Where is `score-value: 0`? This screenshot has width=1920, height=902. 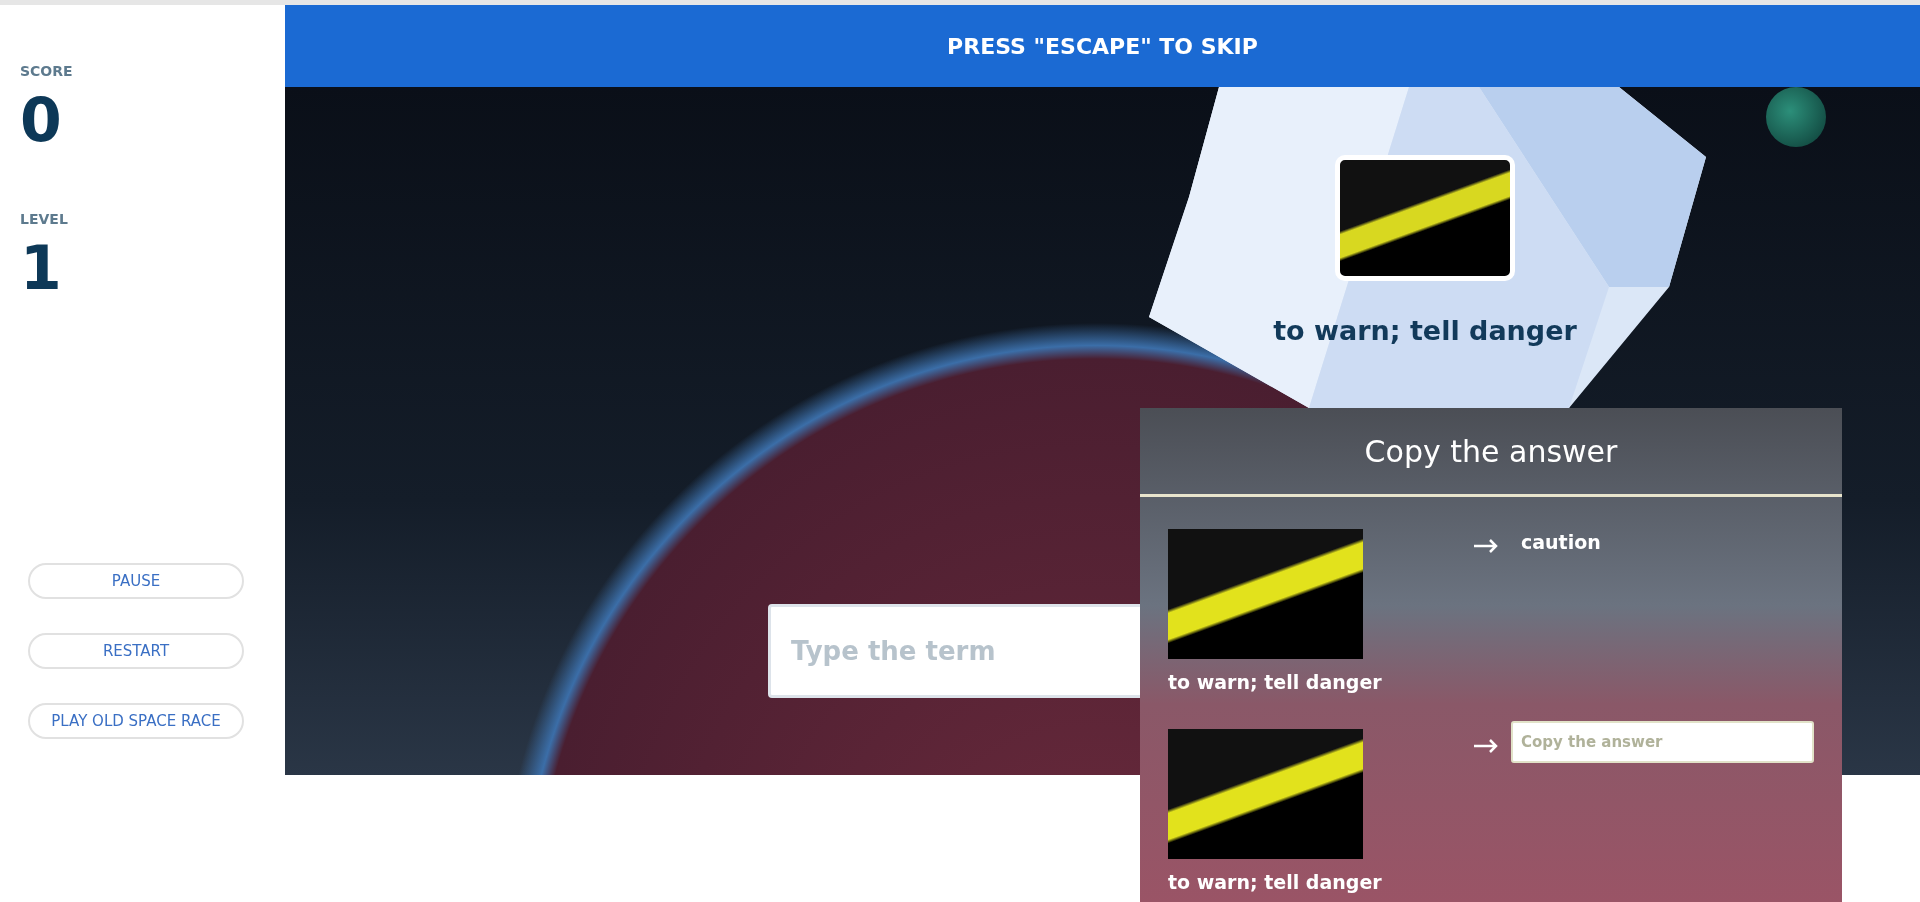
score-value: 0 is located at coordinates (41, 120).